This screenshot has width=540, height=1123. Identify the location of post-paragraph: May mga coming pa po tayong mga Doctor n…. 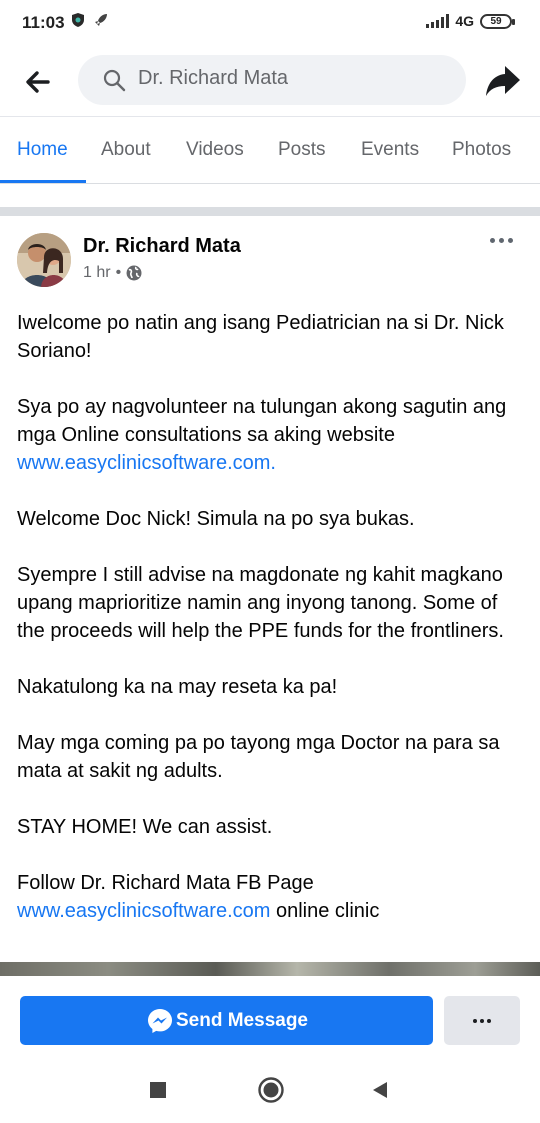
(258, 757).